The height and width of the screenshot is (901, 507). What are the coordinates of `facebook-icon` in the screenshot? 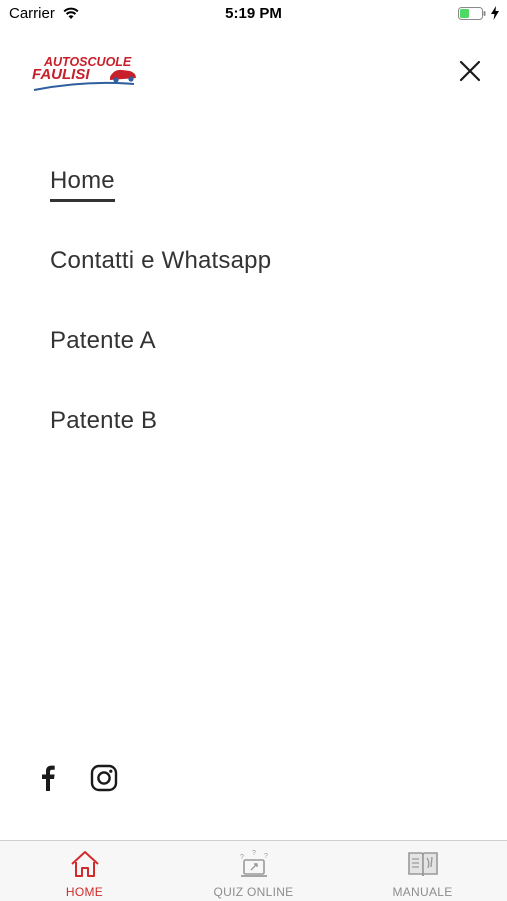 It's located at (48, 778).